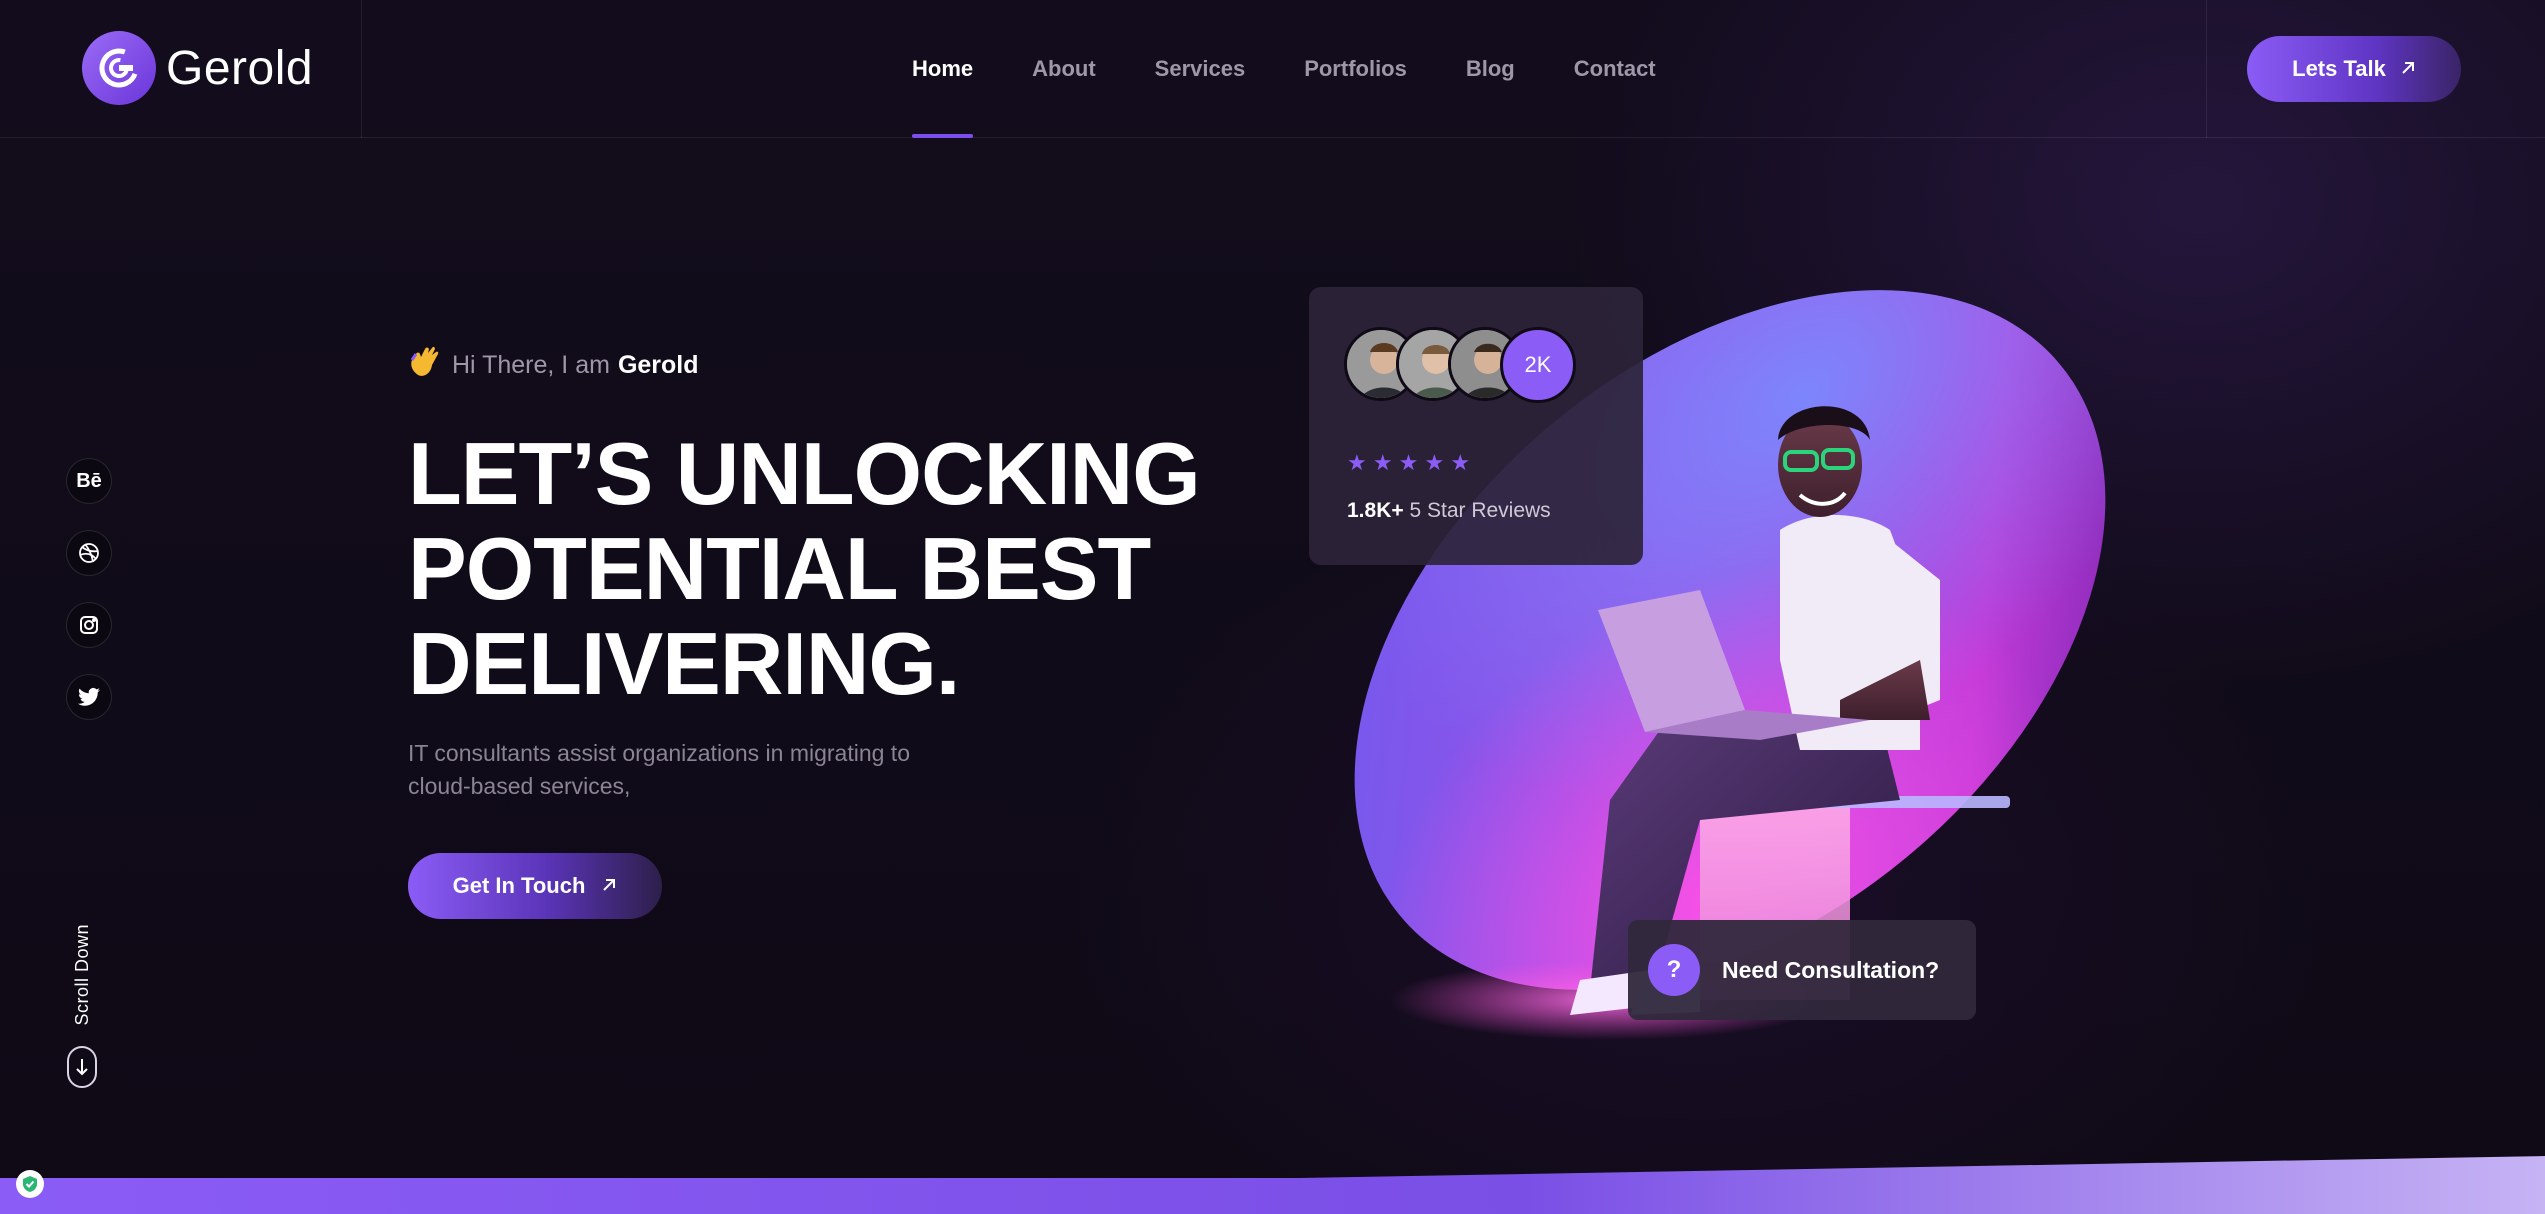  I want to click on consultation-label: Need Consultation?, so click(1831, 969).